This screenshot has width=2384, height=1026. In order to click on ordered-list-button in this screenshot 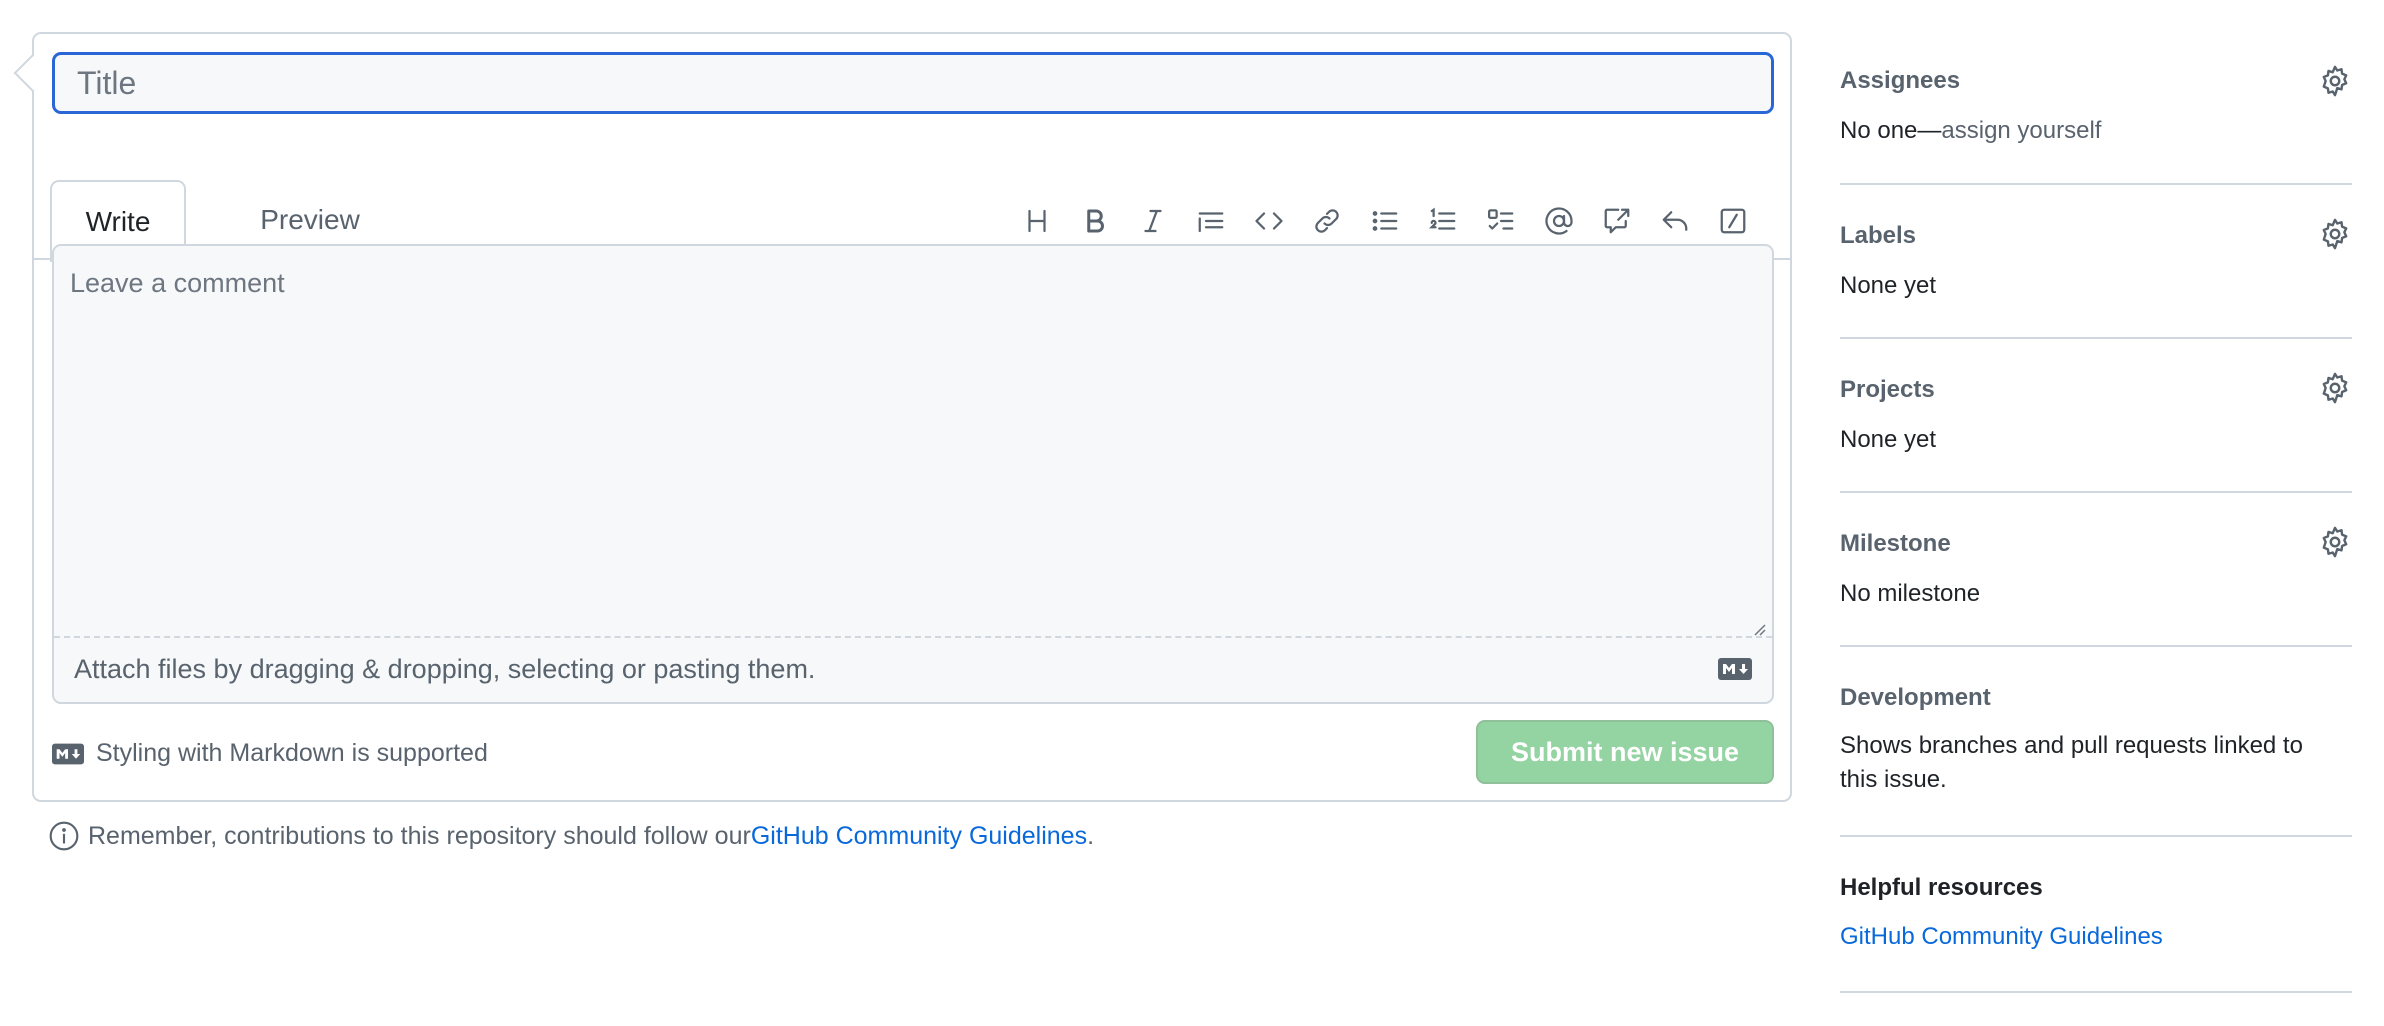, I will do `click(1443, 221)`.